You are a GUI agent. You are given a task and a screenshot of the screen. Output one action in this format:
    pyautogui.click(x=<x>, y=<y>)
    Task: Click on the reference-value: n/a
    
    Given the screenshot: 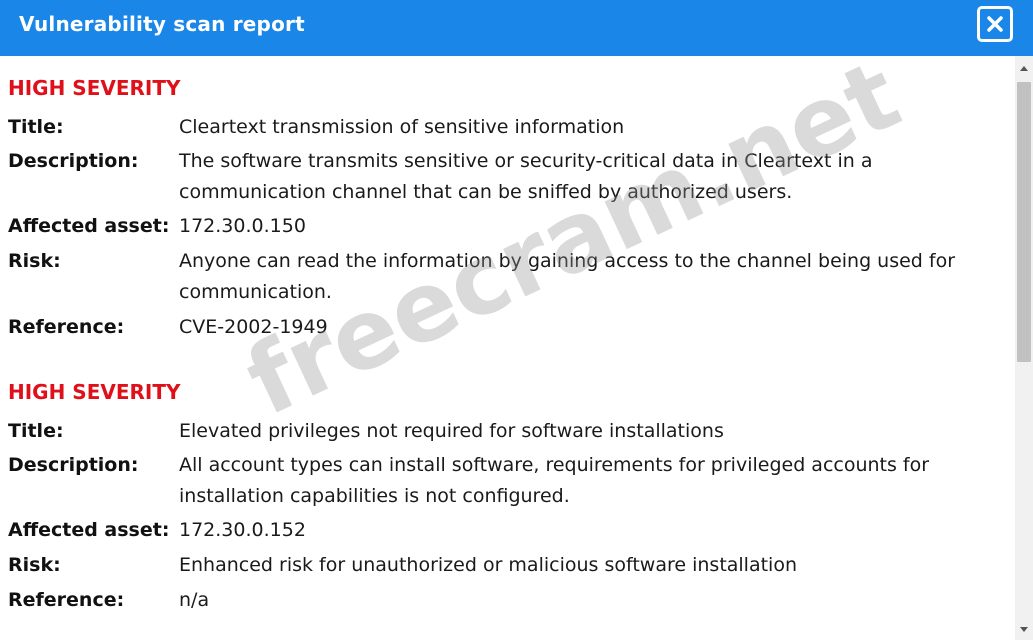 What is the action you would take?
    pyautogui.click(x=194, y=600)
    